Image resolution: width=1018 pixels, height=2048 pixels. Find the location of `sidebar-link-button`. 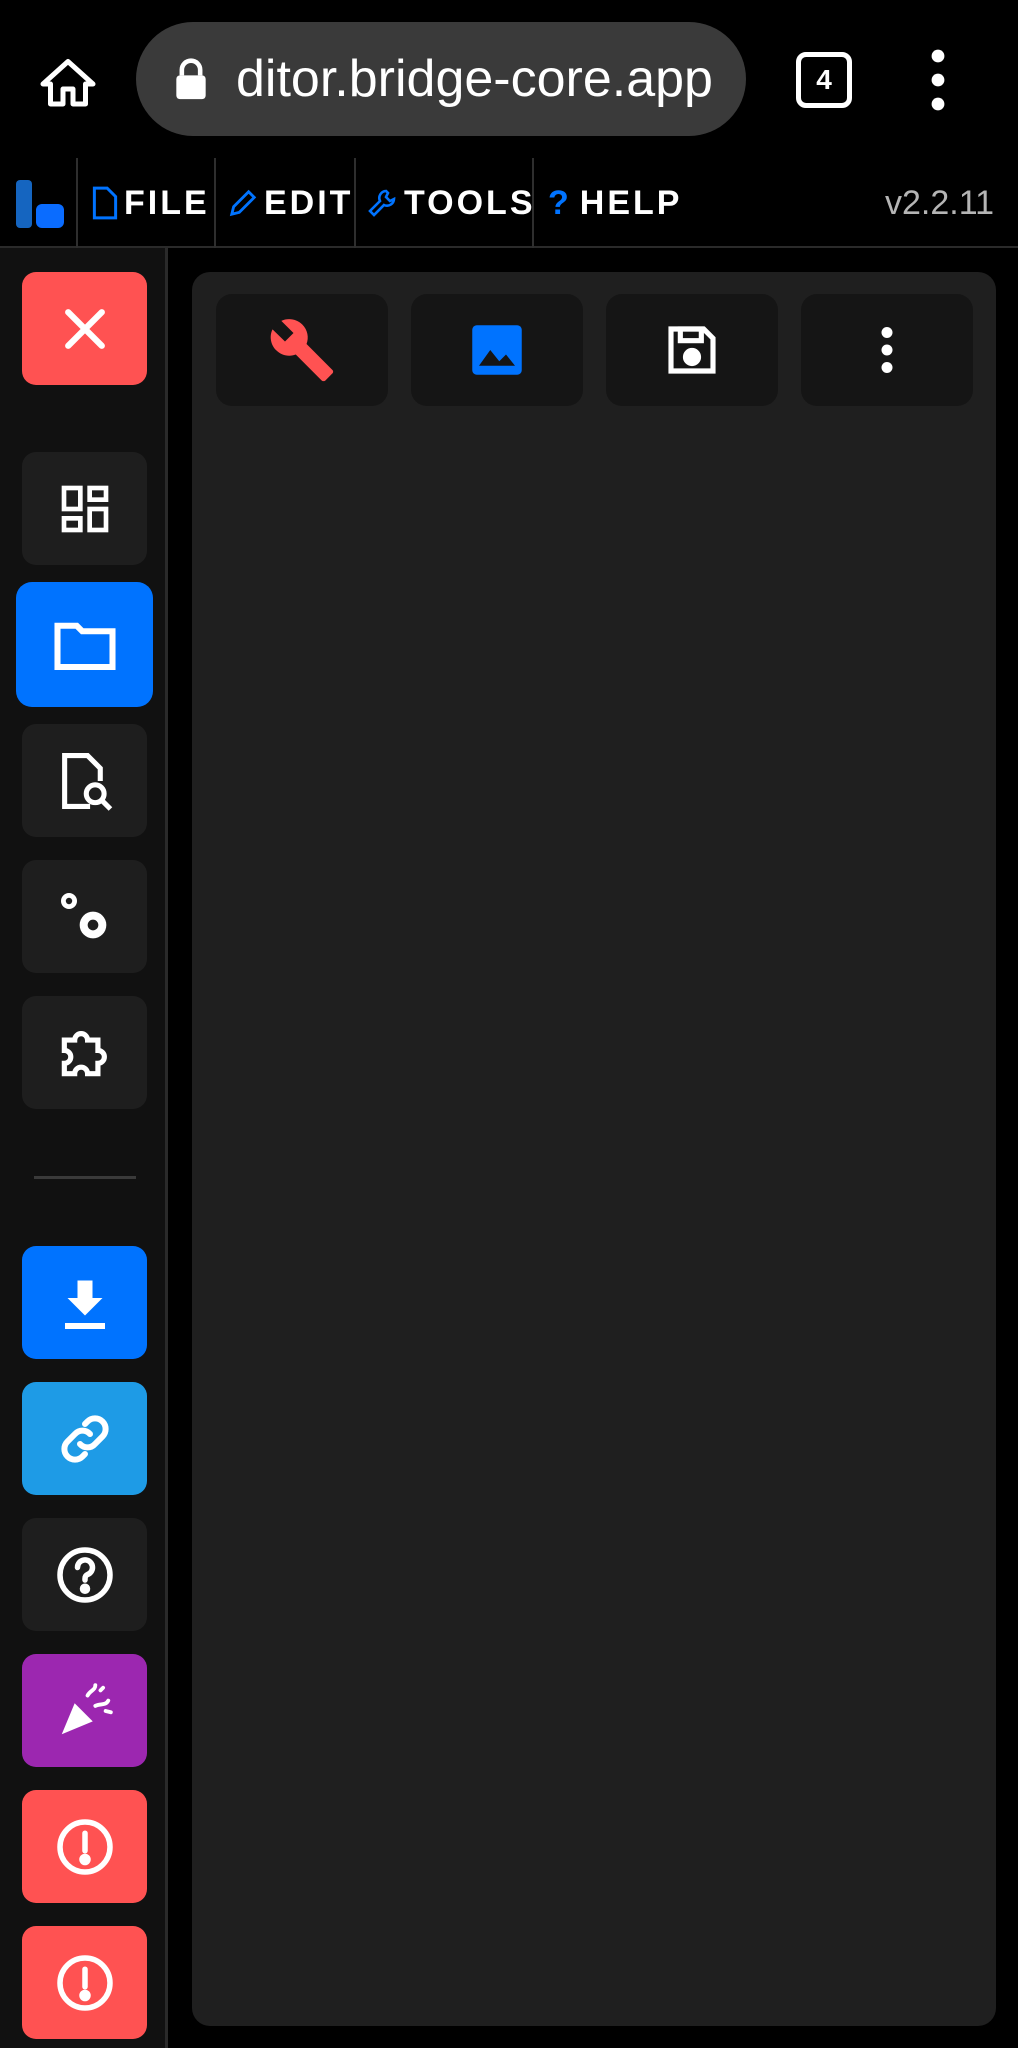

sidebar-link-button is located at coordinates (84, 1438).